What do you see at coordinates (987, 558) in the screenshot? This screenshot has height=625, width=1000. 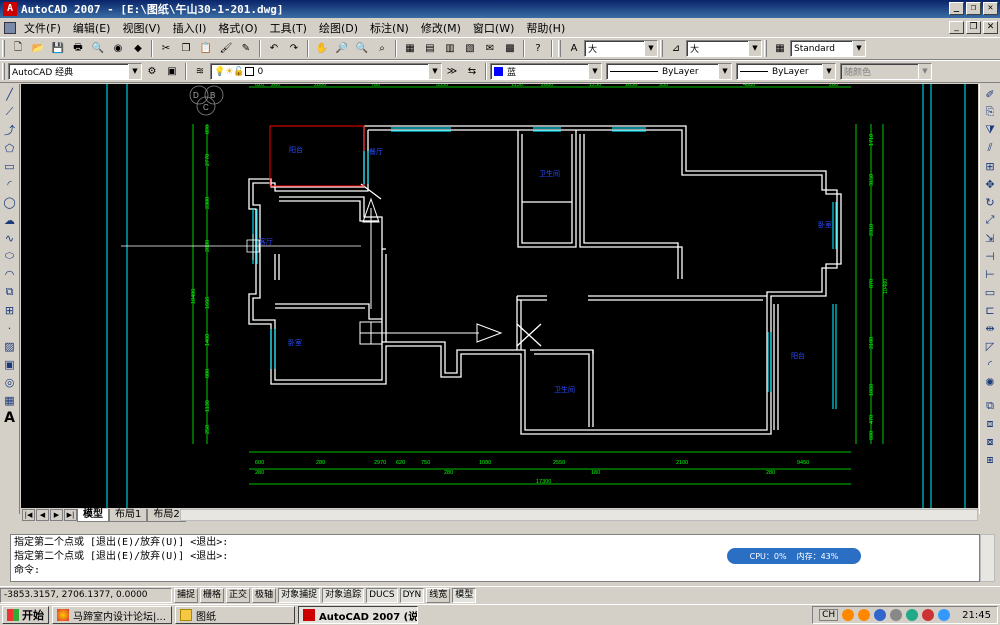 I see `command-scrollbar` at bounding box center [987, 558].